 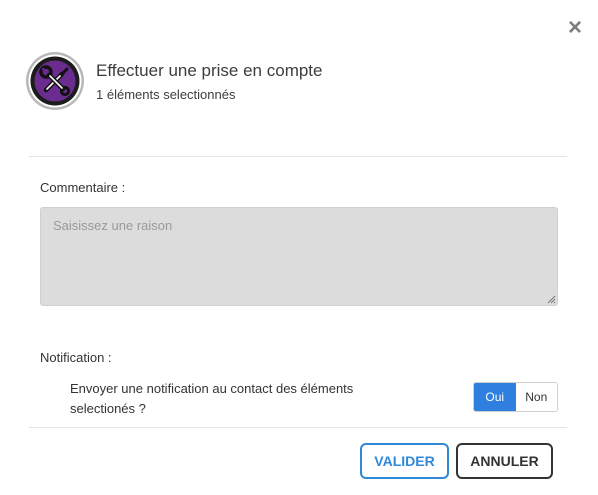 What do you see at coordinates (551, 299) in the screenshot?
I see `resize-grip-icon` at bounding box center [551, 299].